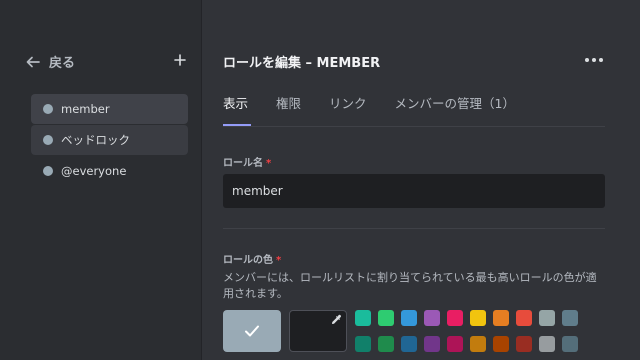 The image size is (640, 360). I want to click on tab-permissions: 権限, so click(288, 102).